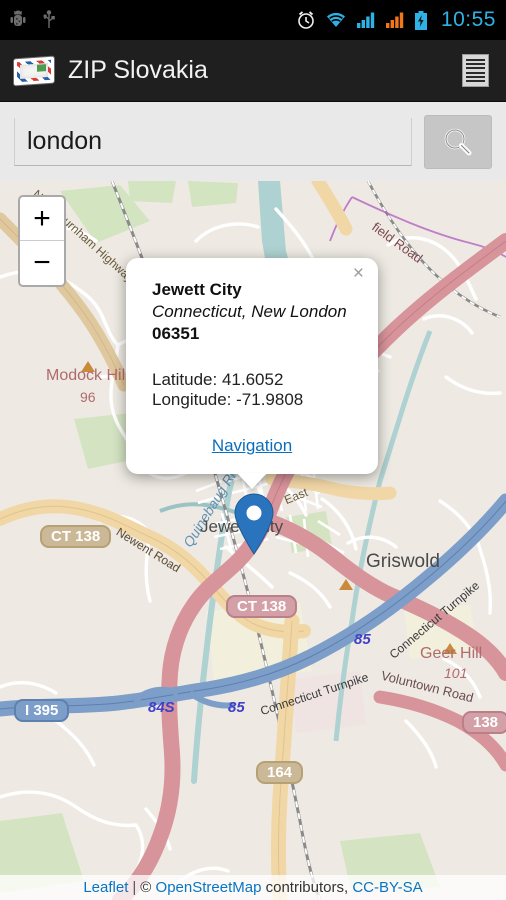 The width and height of the screenshot is (506, 900). I want to click on page-title: ZIP Slovakia, so click(138, 70).